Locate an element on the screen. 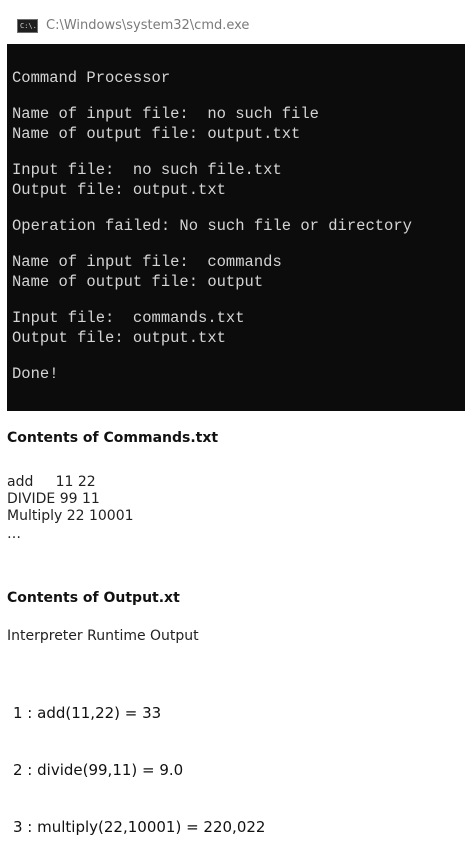 This screenshot has height=856, width=472. console-line: Name of input file: commands is located at coordinates (147, 262).